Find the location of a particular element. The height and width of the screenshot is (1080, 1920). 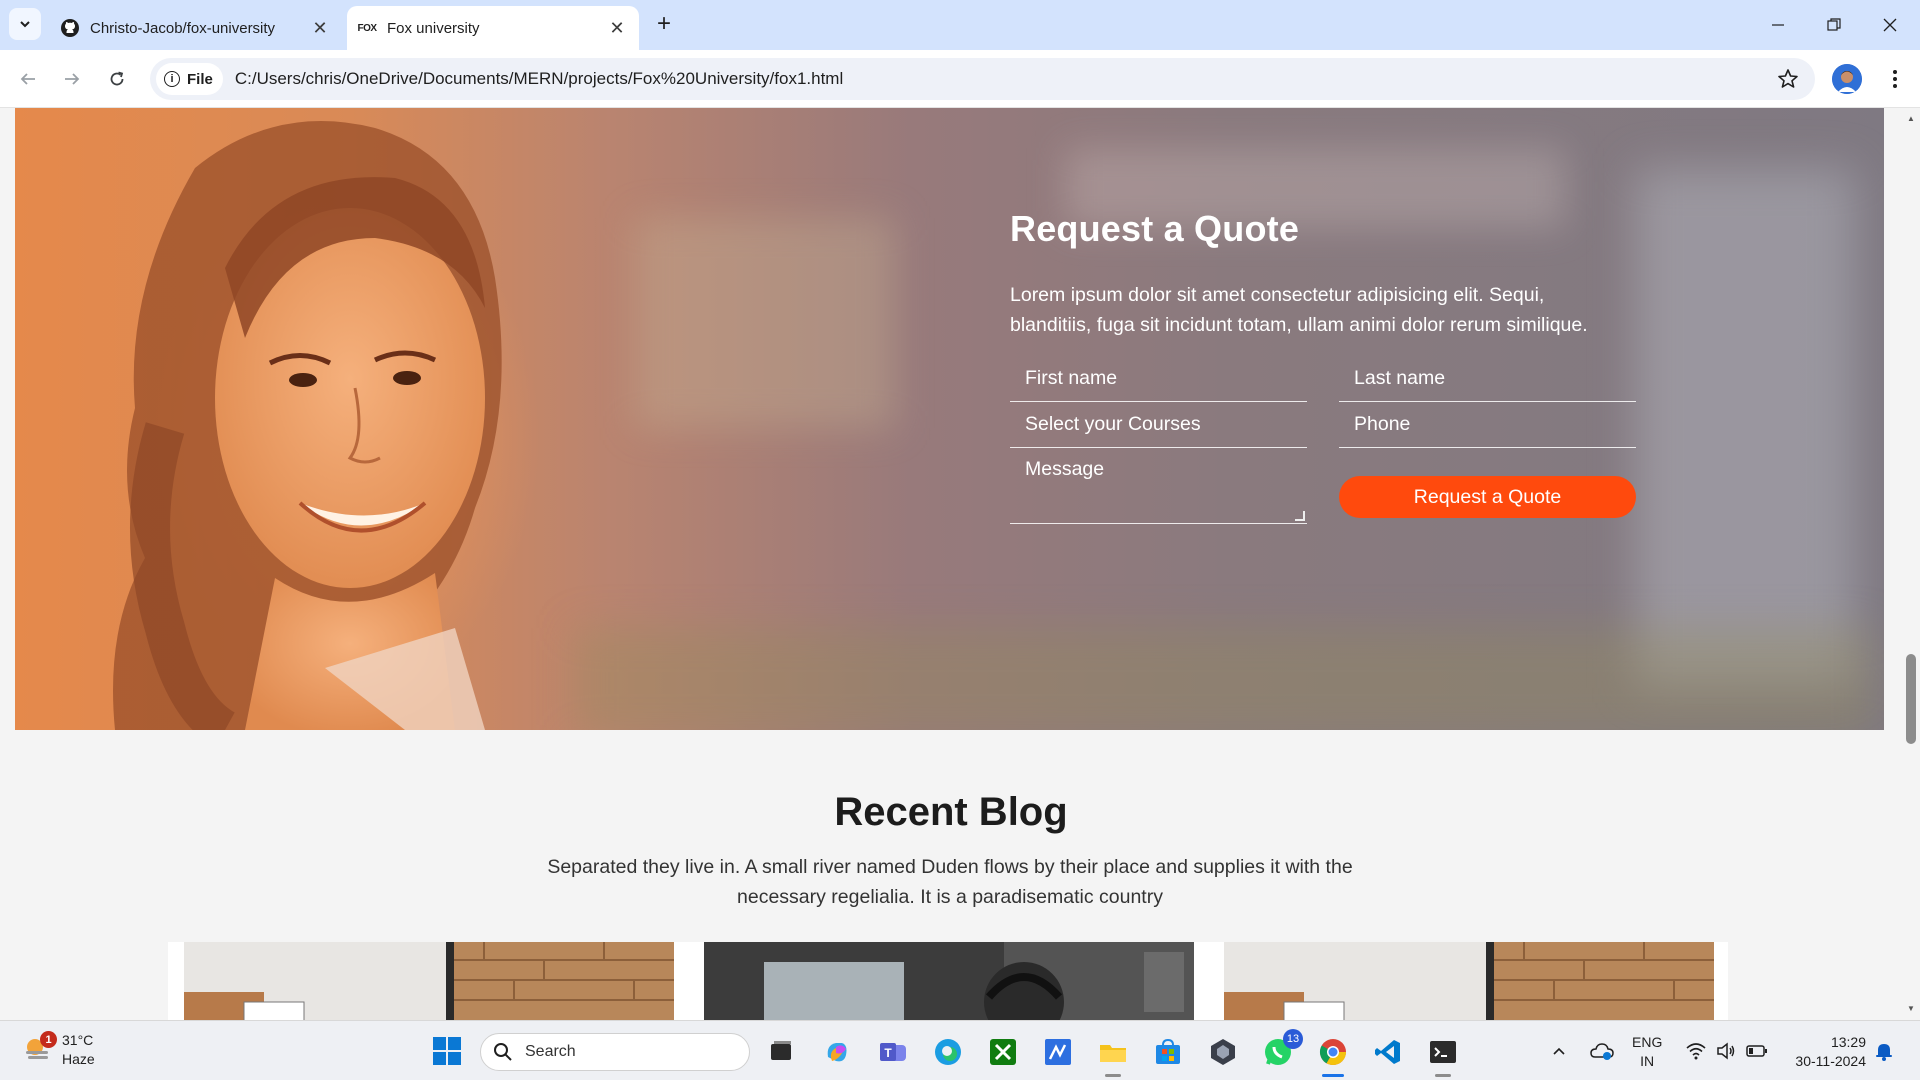

avatar-icon is located at coordinates (1847, 79).